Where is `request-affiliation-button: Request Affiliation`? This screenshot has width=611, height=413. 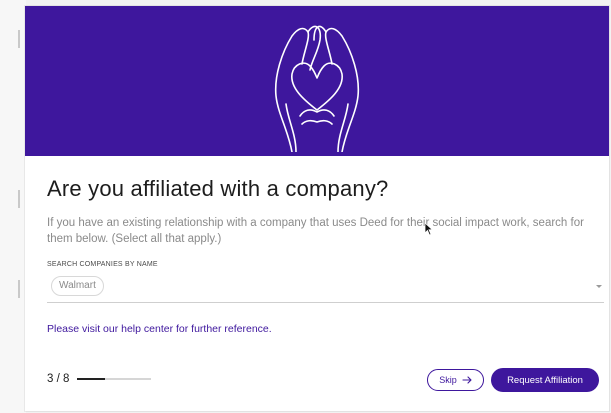 request-affiliation-button: Request Affiliation is located at coordinates (545, 380).